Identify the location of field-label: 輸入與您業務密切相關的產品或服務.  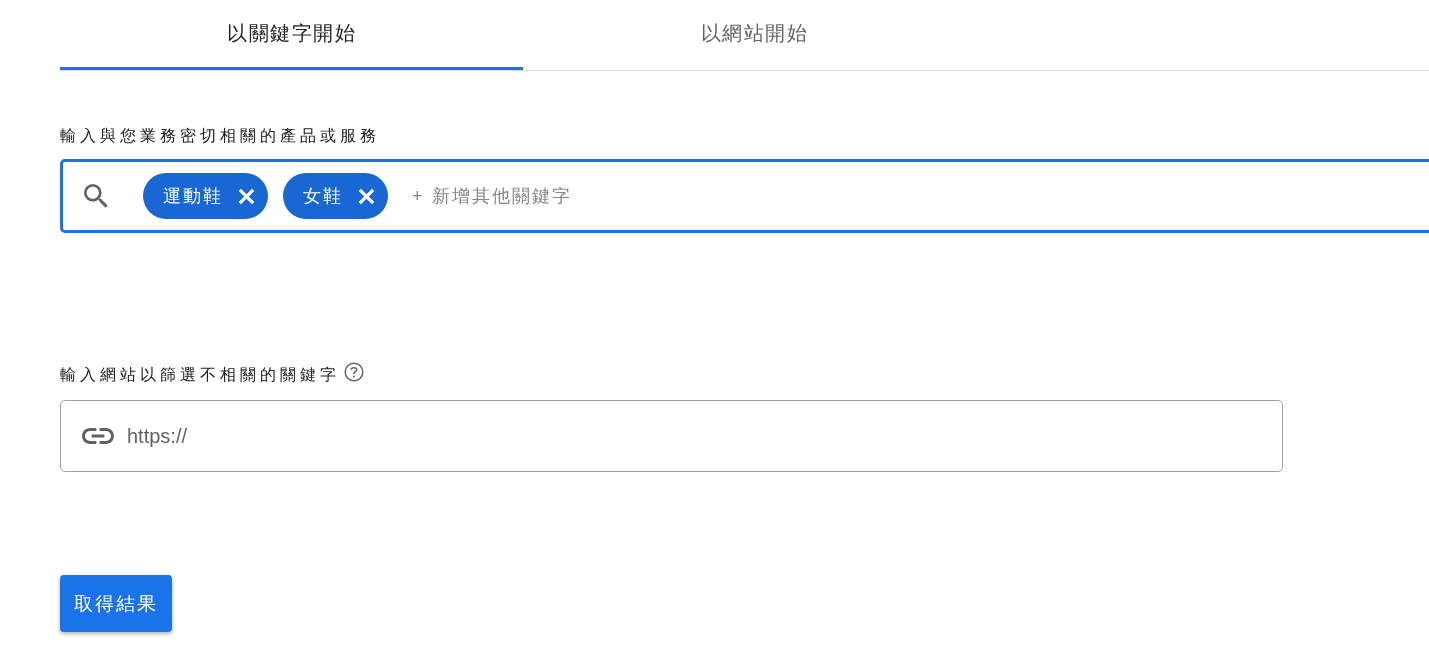
(220, 136).